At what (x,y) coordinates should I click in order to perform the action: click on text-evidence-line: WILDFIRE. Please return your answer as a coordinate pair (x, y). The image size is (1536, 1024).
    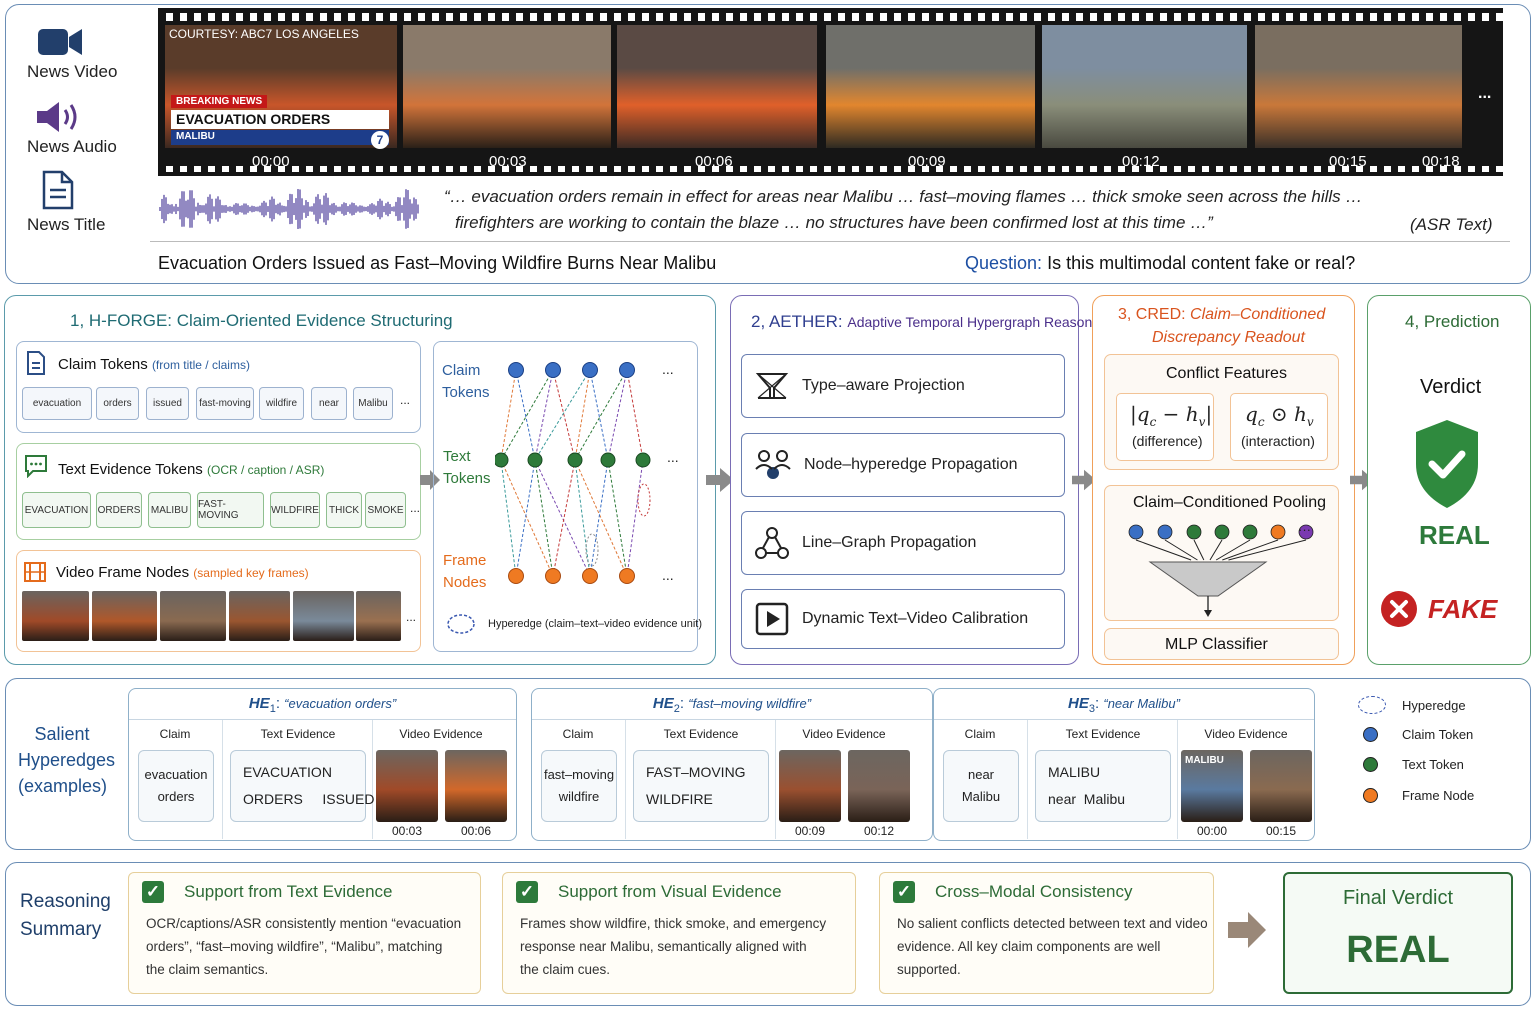
    Looking at the image, I should click on (679, 799).